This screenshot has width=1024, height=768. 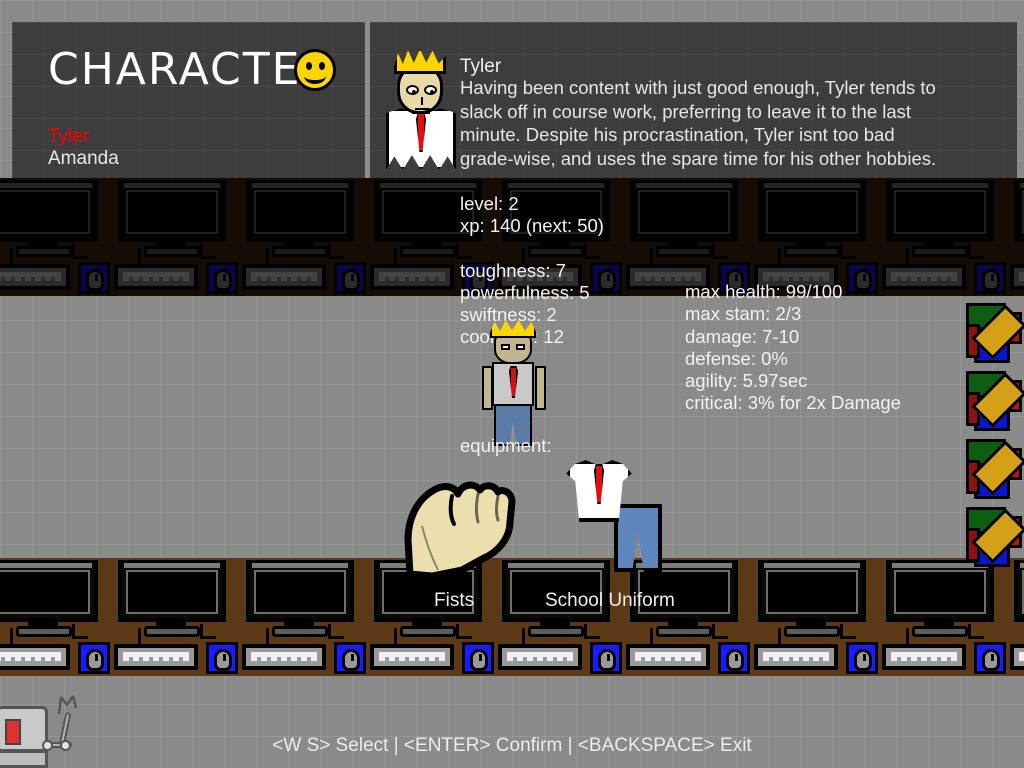 I want to click on character-name: Tyler, so click(x=481, y=66).